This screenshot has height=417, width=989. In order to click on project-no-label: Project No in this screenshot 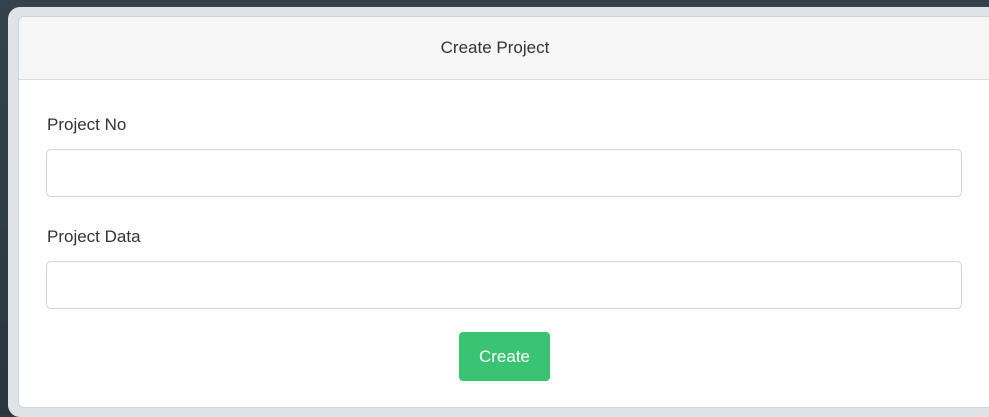, I will do `click(87, 124)`.